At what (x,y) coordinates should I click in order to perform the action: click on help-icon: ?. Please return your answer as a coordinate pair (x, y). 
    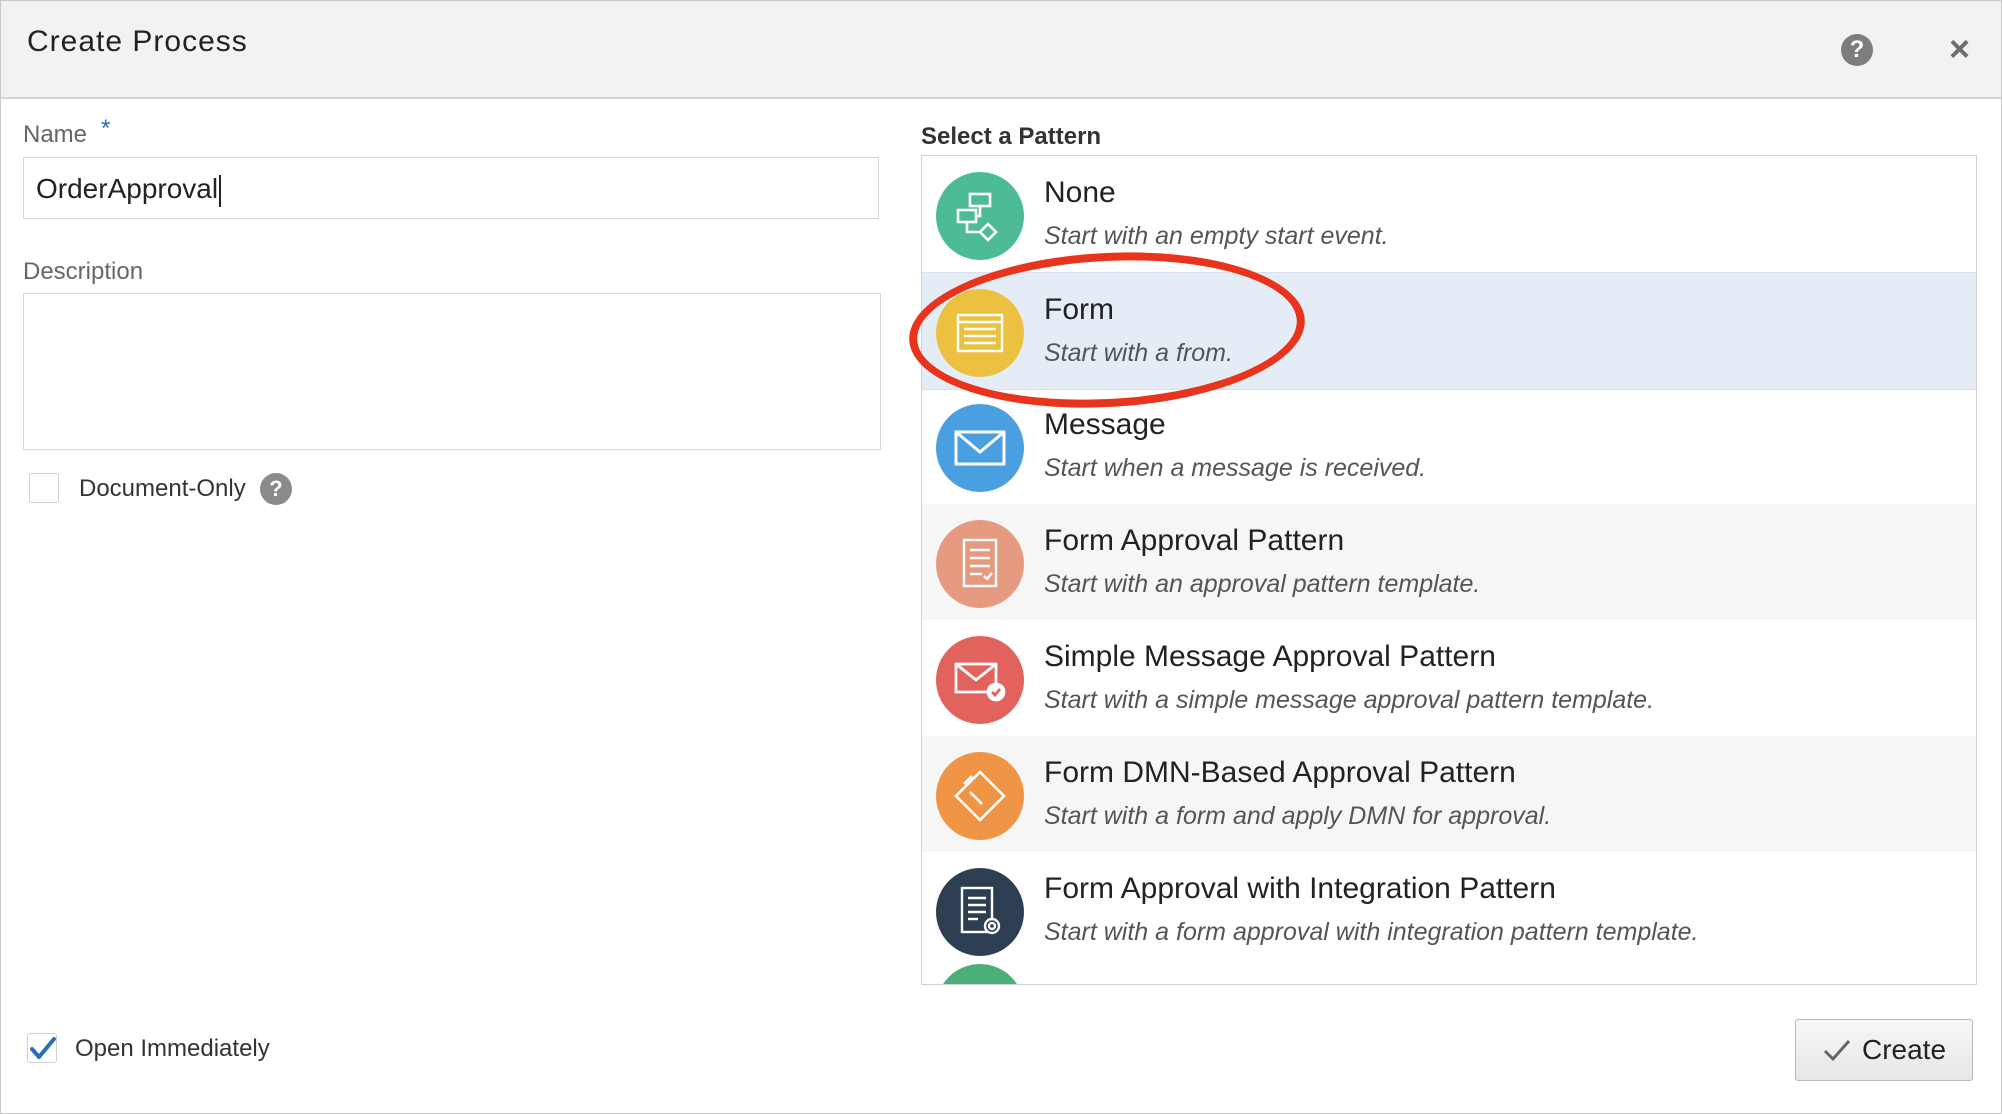
    Looking at the image, I should click on (1857, 50).